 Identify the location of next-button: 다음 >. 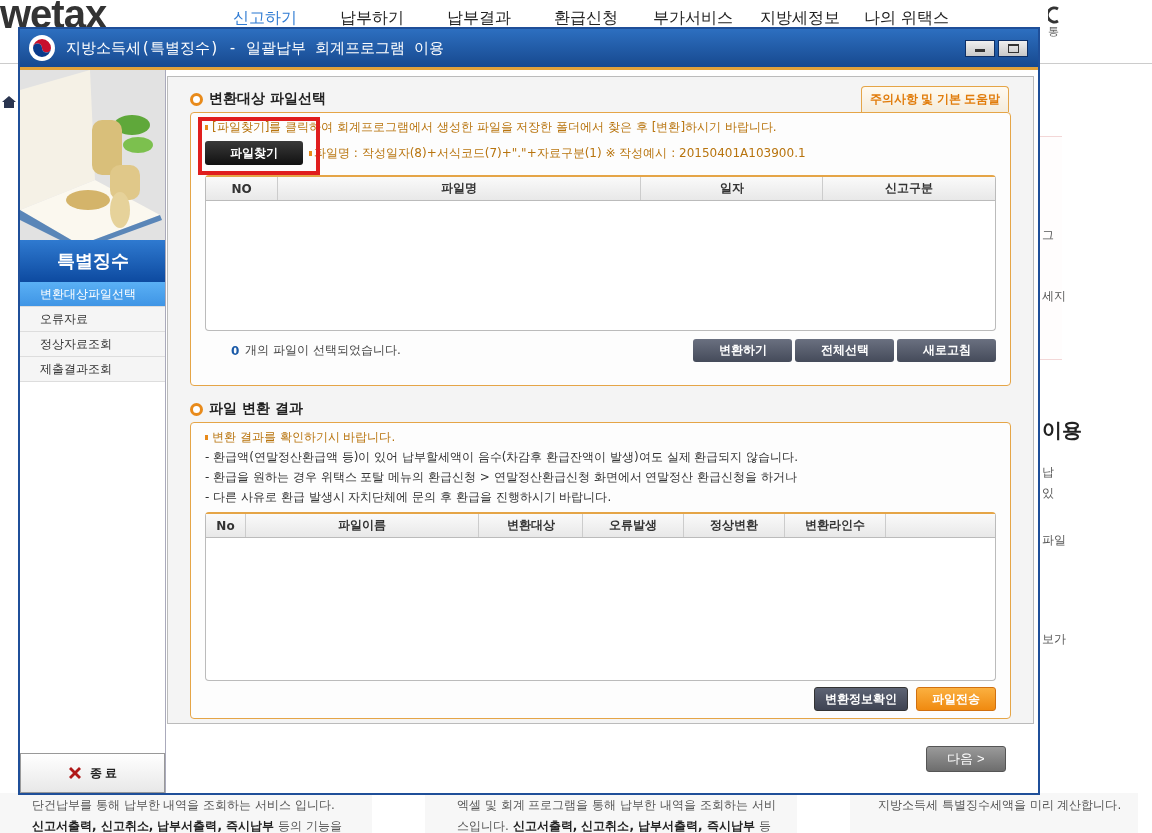
(966, 758).